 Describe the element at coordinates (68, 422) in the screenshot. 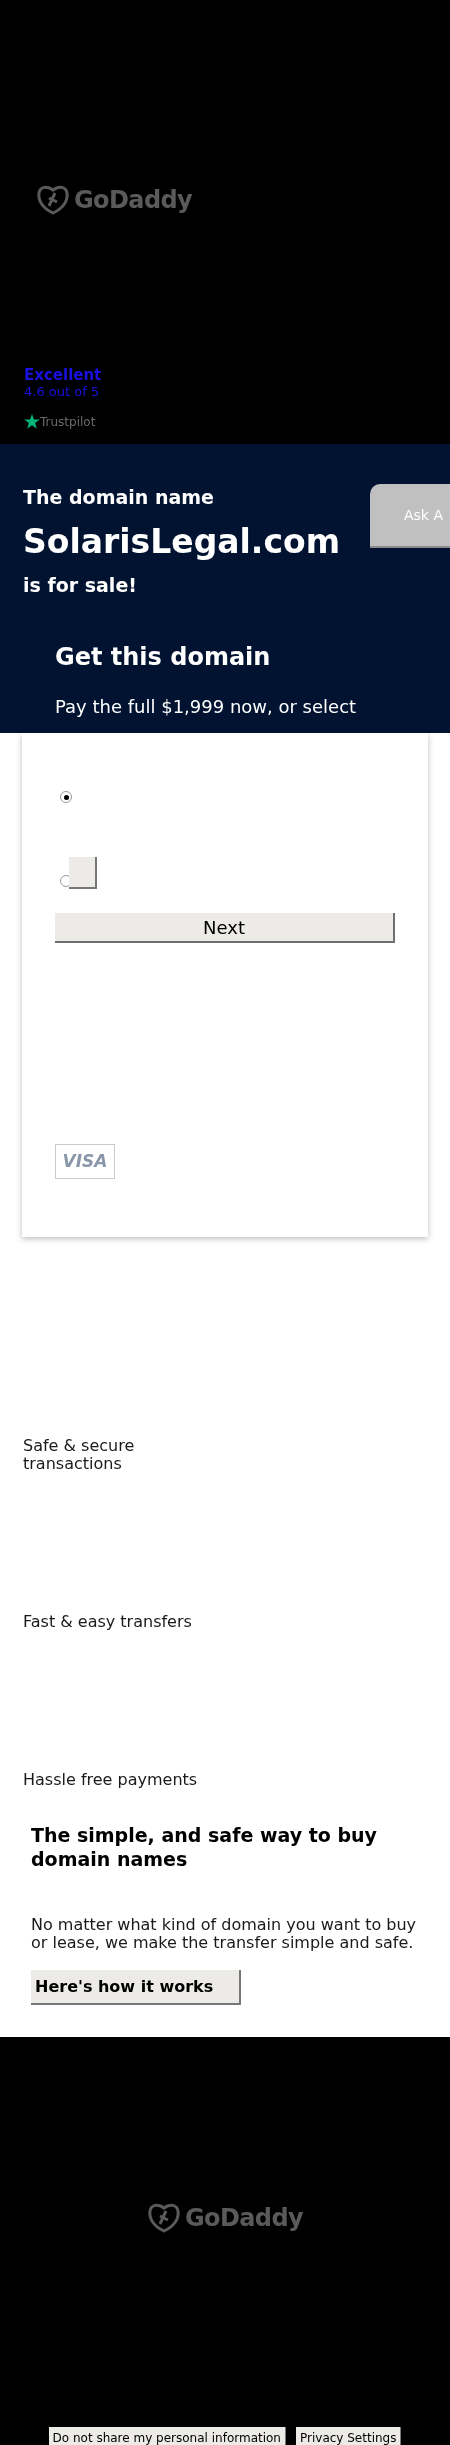

I see `trustpilot-label: Trustpilot` at that location.